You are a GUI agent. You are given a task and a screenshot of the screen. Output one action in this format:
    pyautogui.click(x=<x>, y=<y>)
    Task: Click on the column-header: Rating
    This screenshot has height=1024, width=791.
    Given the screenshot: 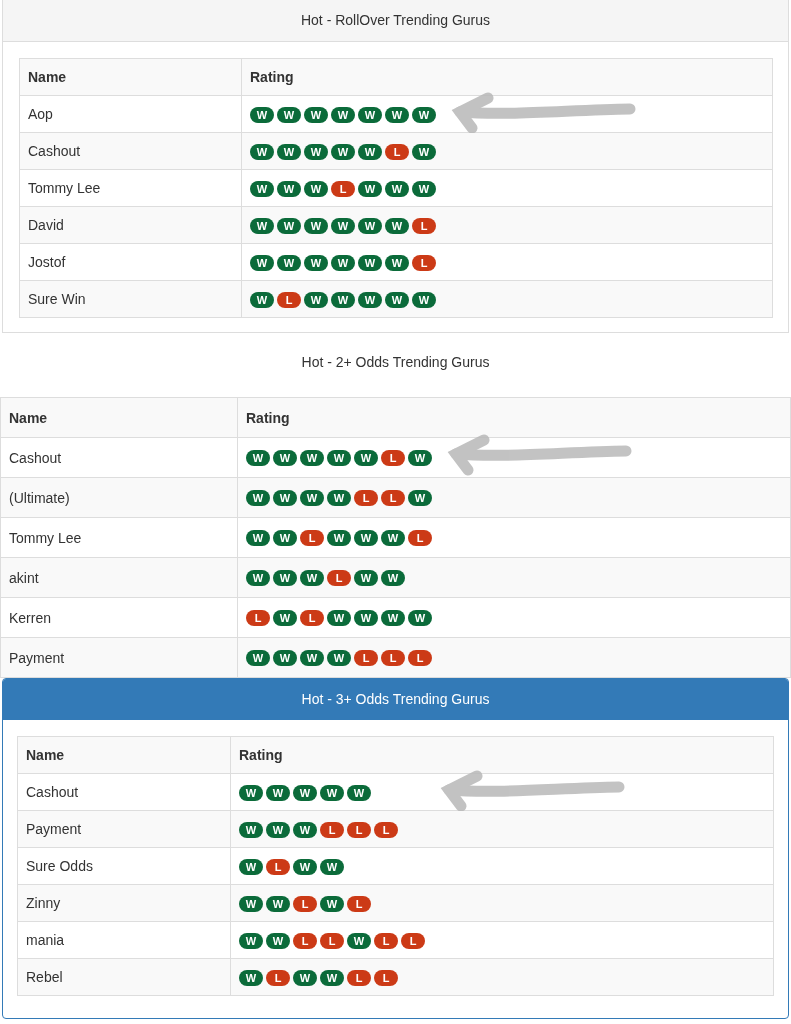 What is the action you would take?
    pyautogui.click(x=502, y=755)
    